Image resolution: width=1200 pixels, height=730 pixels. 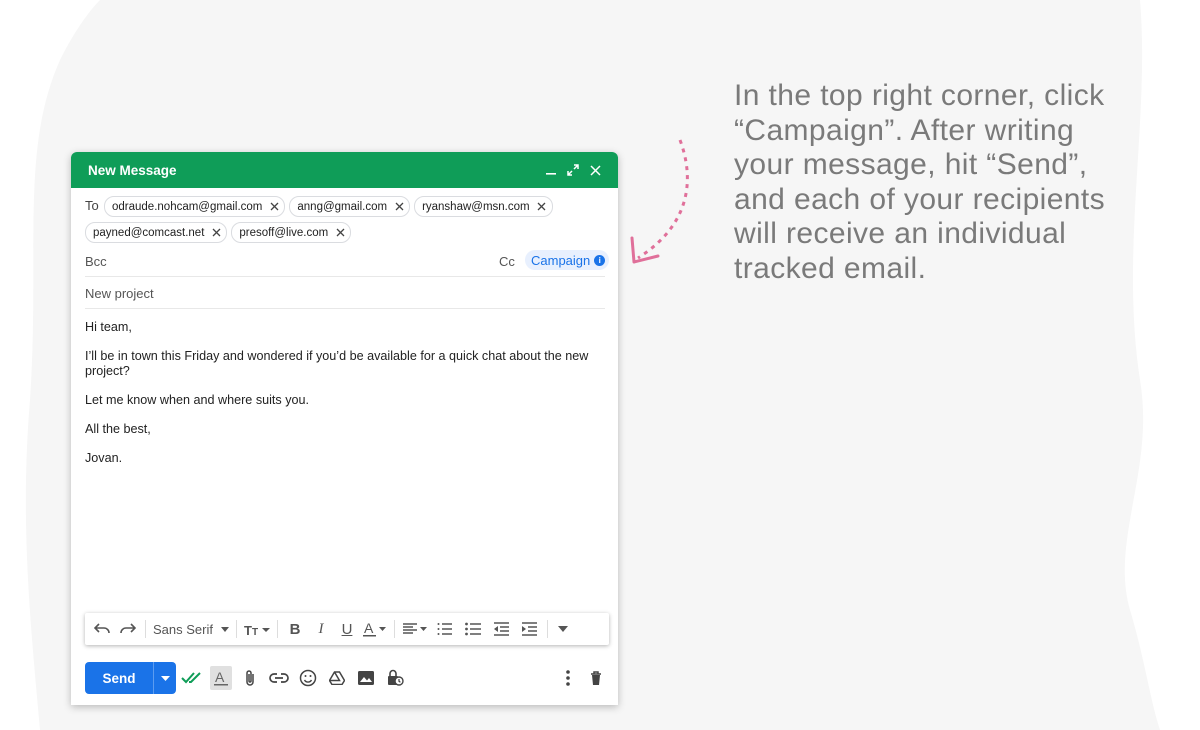 What do you see at coordinates (561, 260) in the screenshot?
I see `campaign-label: Campaign` at bounding box center [561, 260].